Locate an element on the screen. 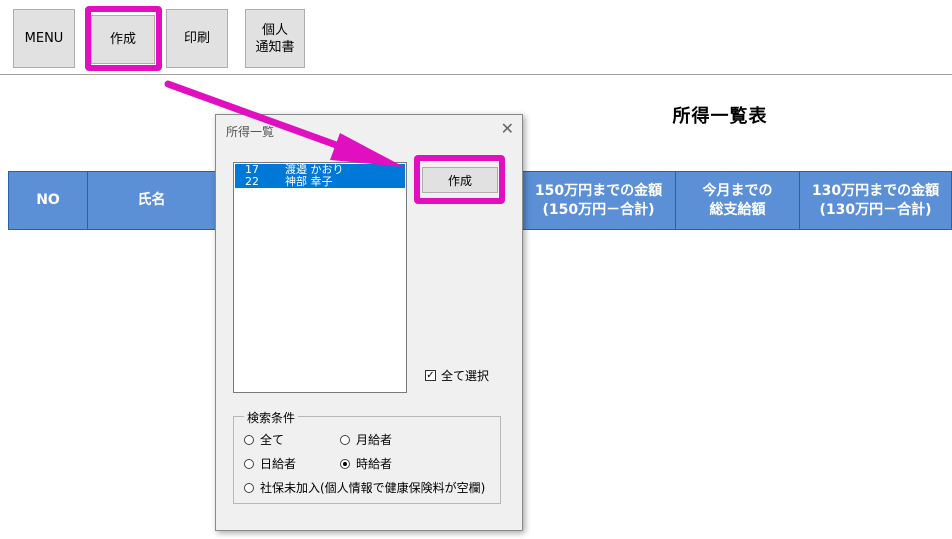 This screenshot has height=539, width=952. annotation-arrow is located at coordinates (284, 123).